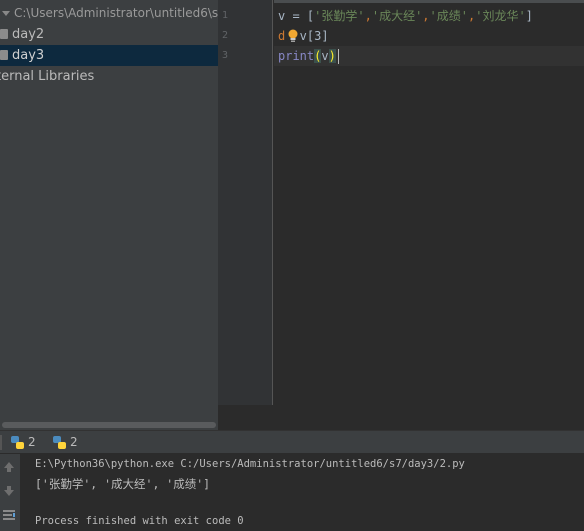 The height and width of the screenshot is (531, 584). I want to click on scrollbar-thumb, so click(109, 425).